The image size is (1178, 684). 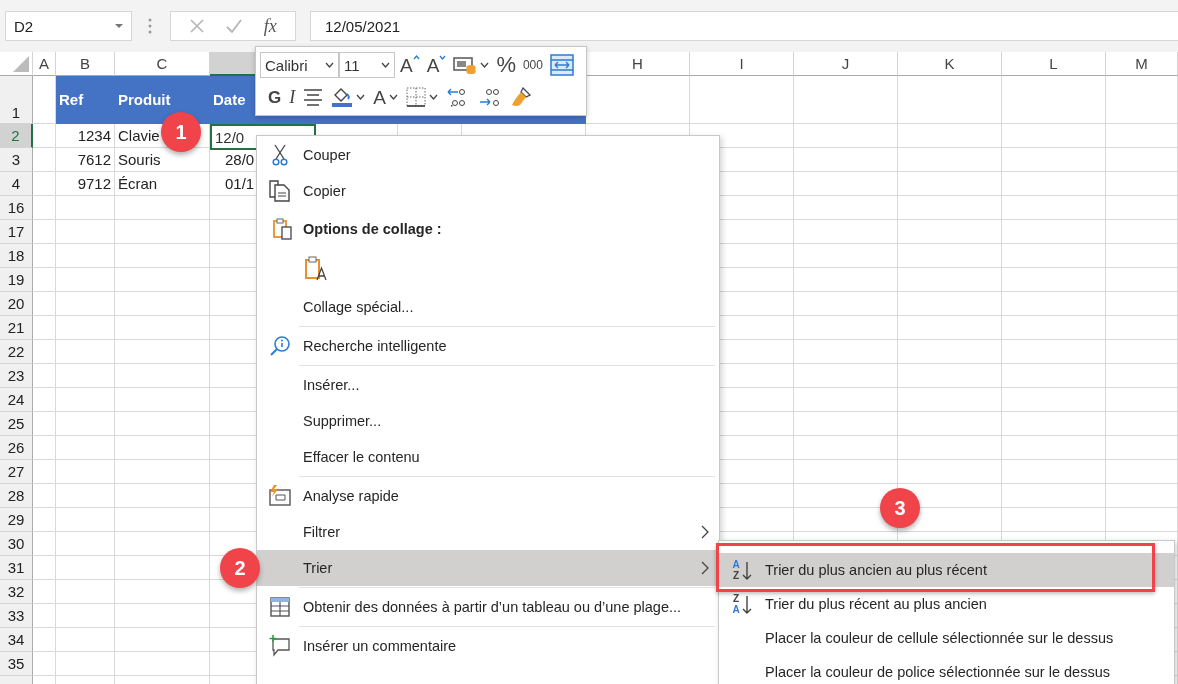 What do you see at coordinates (85, 100) in the screenshot?
I see `header-cell: Ref` at bounding box center [85, 100].